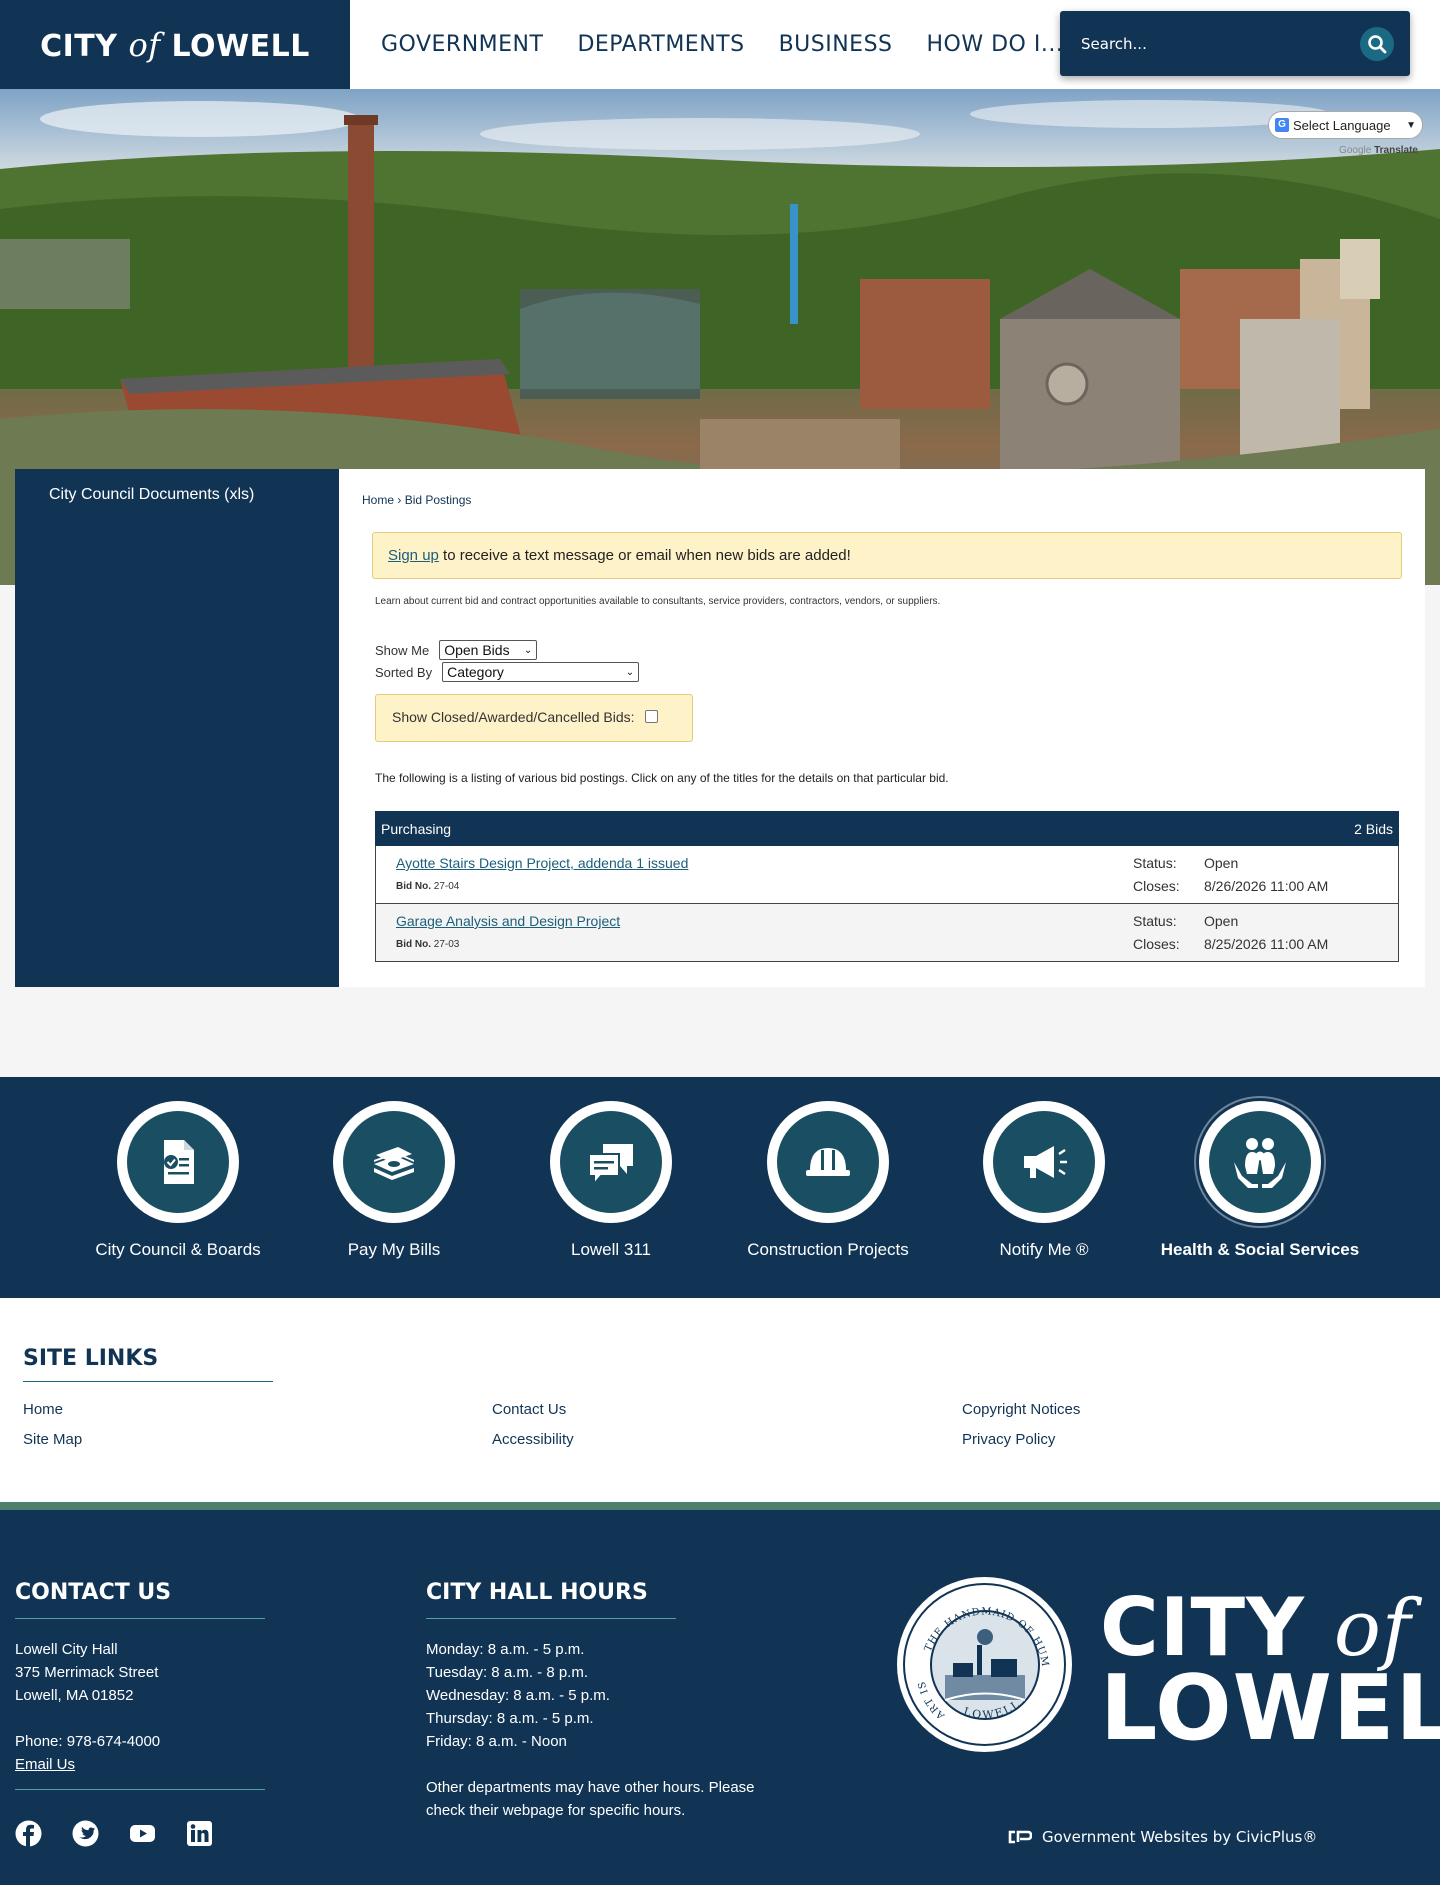 This screenshot has height=1885, width=1440. I want to click on sorted-by-row: Sorted By Category ⌄, so click(507, 672).